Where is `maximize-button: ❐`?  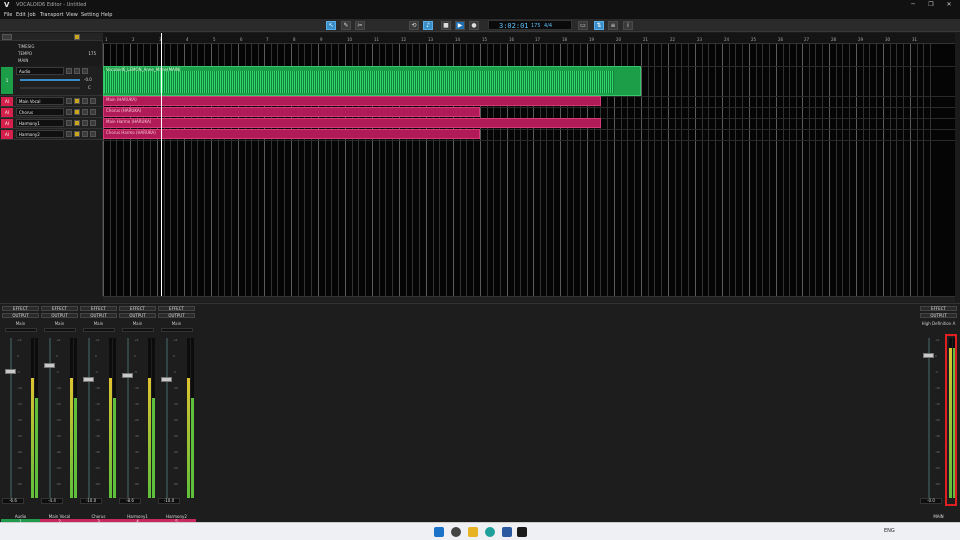
maximize-button: ❐ is located at coordinates (931, 4).